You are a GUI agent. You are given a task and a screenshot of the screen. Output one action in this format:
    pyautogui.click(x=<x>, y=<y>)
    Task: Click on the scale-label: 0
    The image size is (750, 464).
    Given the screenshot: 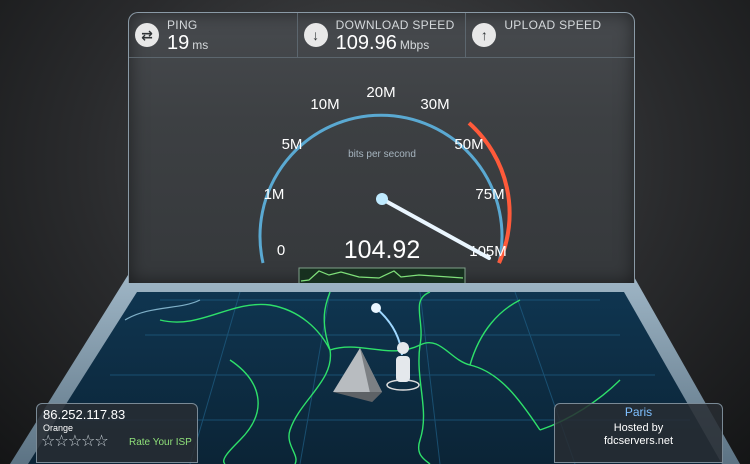 What is the action you would take?
    pyautogui.click(x=281, y=250)
    